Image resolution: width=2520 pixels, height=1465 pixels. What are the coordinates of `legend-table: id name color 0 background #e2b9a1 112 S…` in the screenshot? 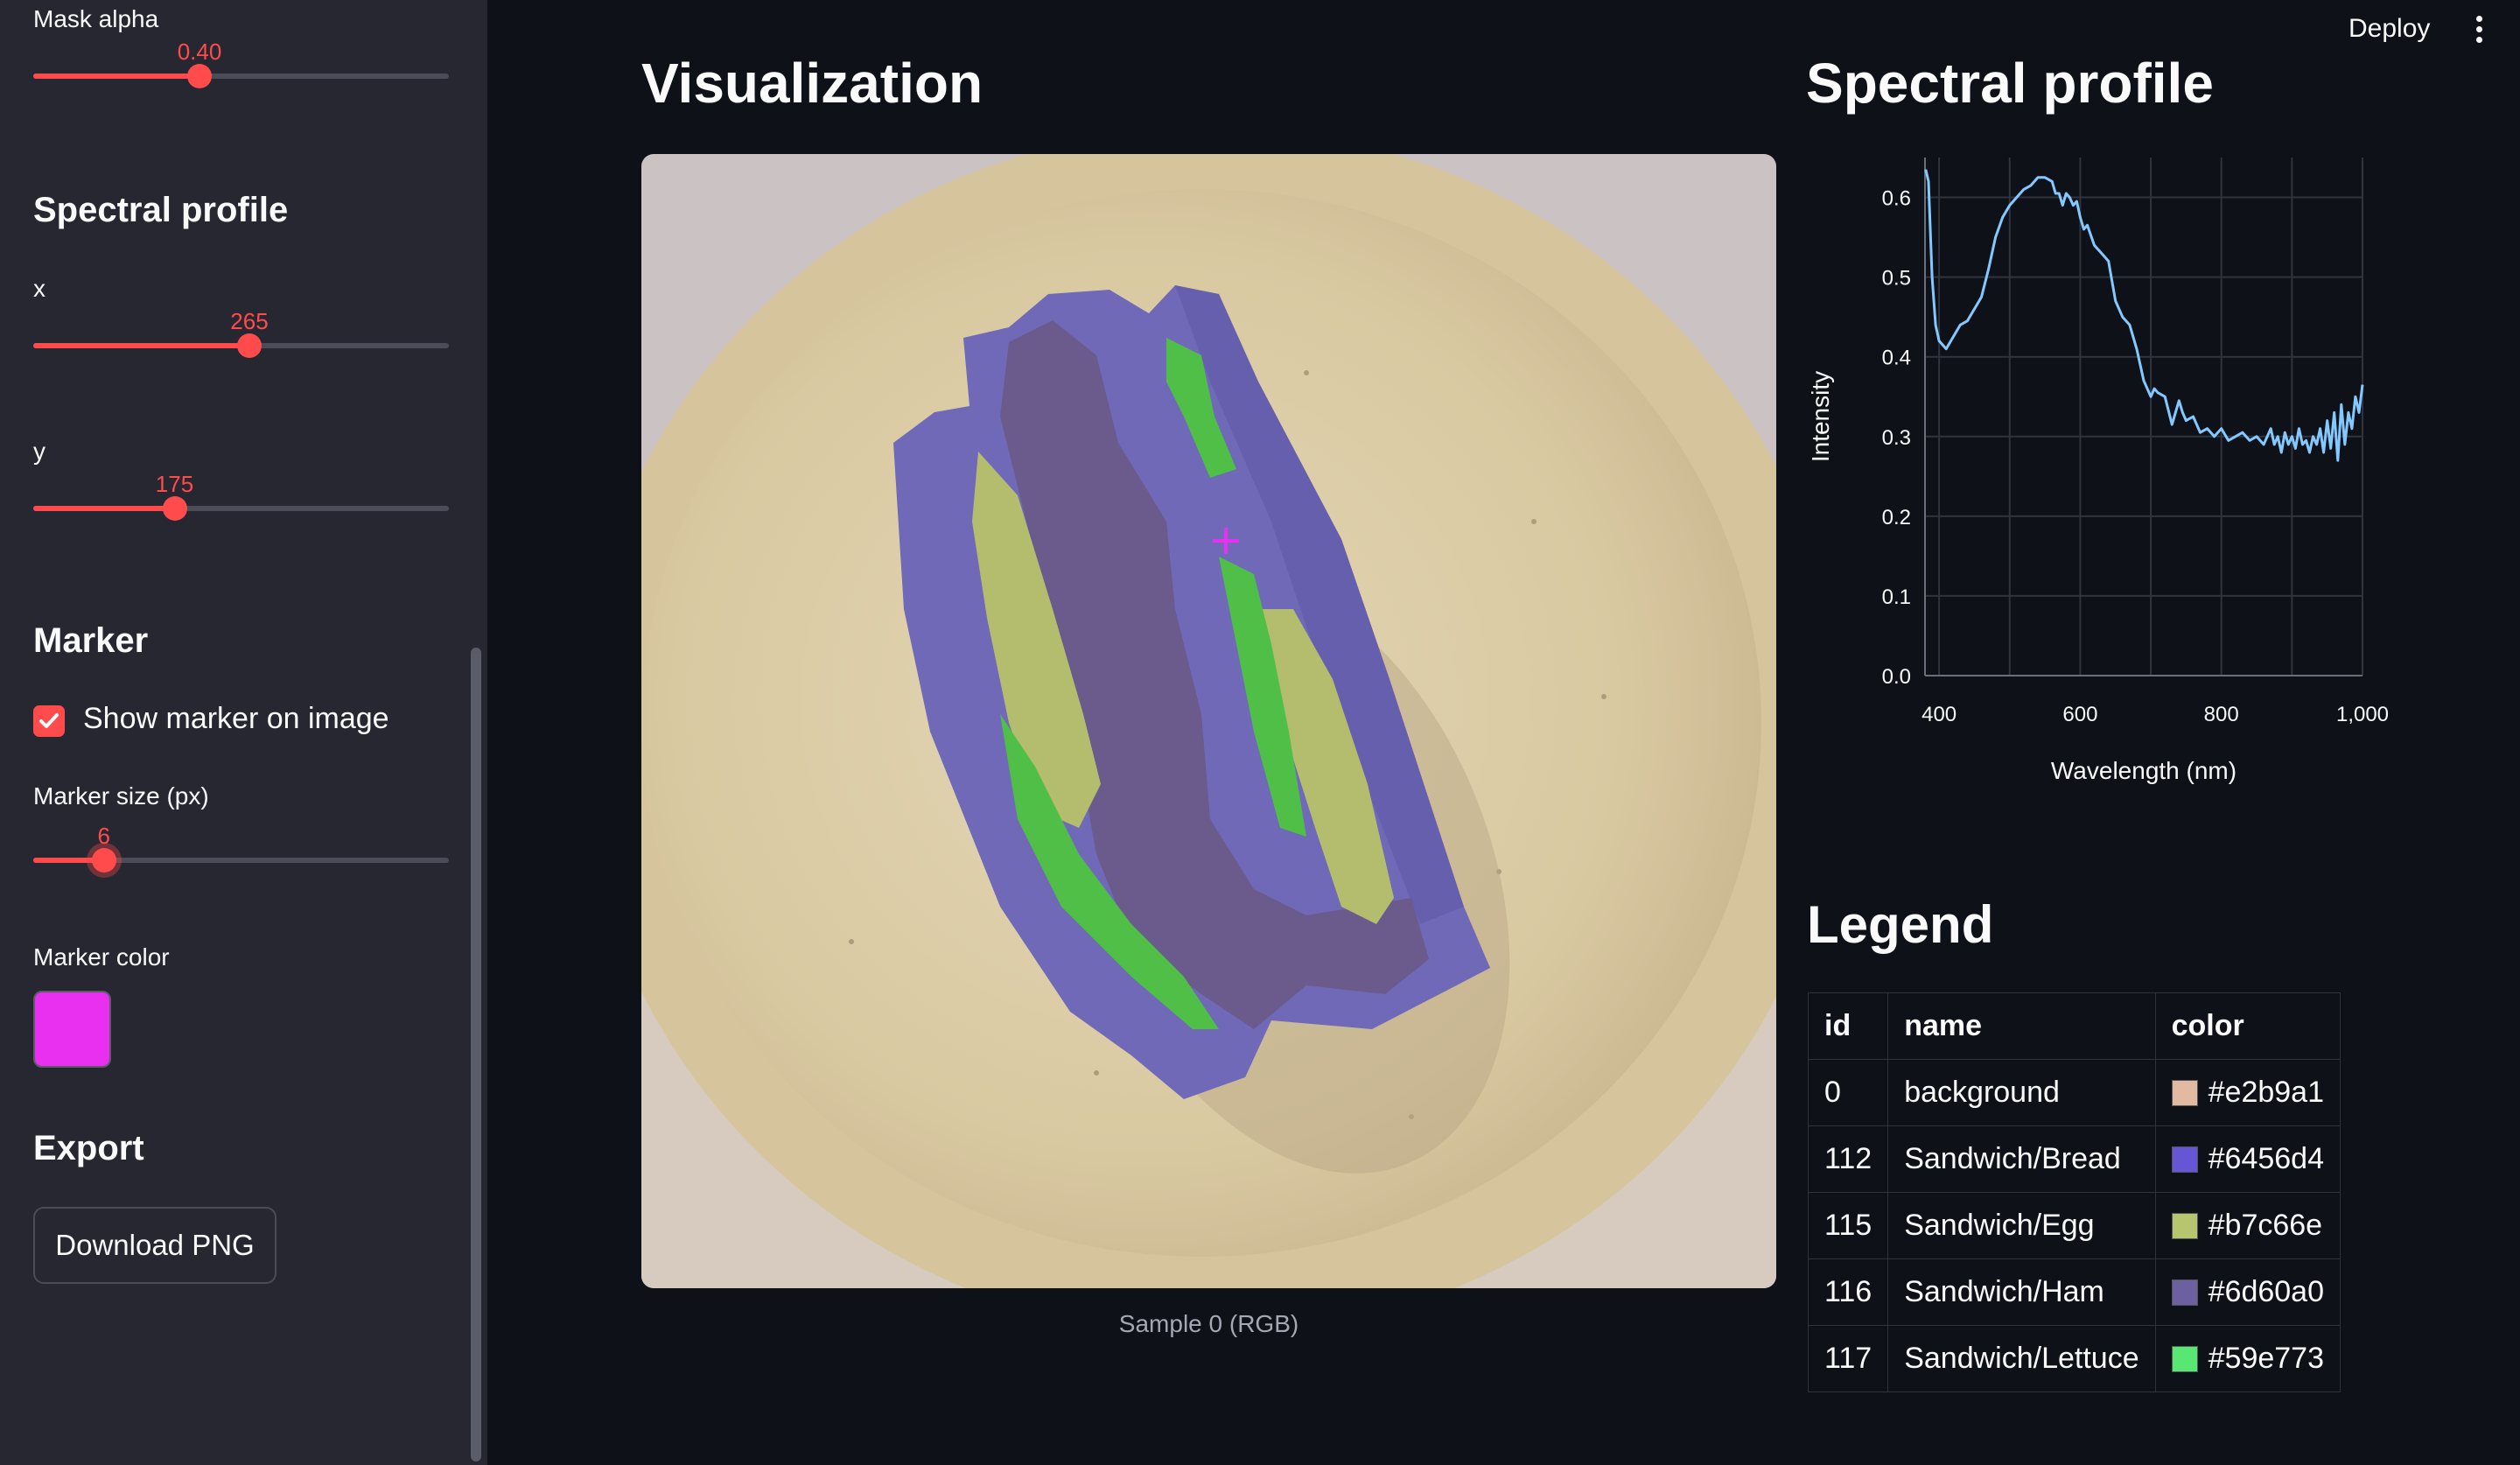 It's located at (2074, 1192).